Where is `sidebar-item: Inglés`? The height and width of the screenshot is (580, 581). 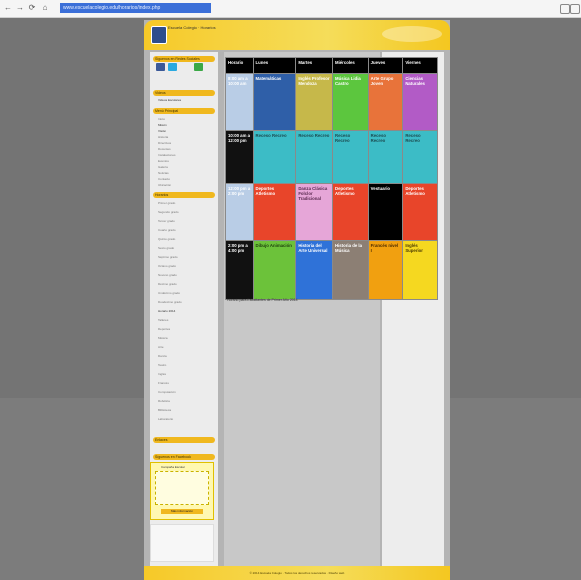
sidebar-item: Inglés is located at coordinates (162, 374).